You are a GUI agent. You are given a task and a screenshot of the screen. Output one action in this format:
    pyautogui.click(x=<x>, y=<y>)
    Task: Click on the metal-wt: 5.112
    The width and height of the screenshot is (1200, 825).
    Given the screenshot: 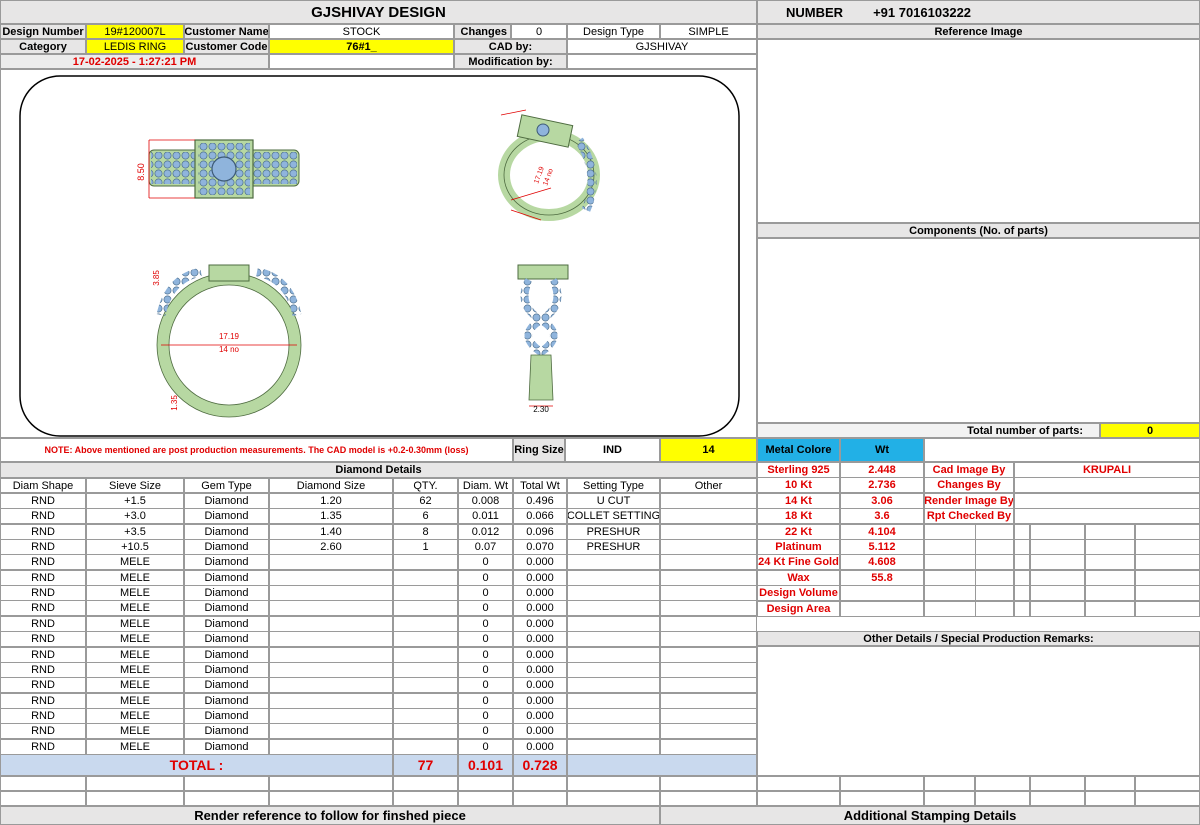 What is the action you would take?
    pyautogui.click(x=882, y=547)
    